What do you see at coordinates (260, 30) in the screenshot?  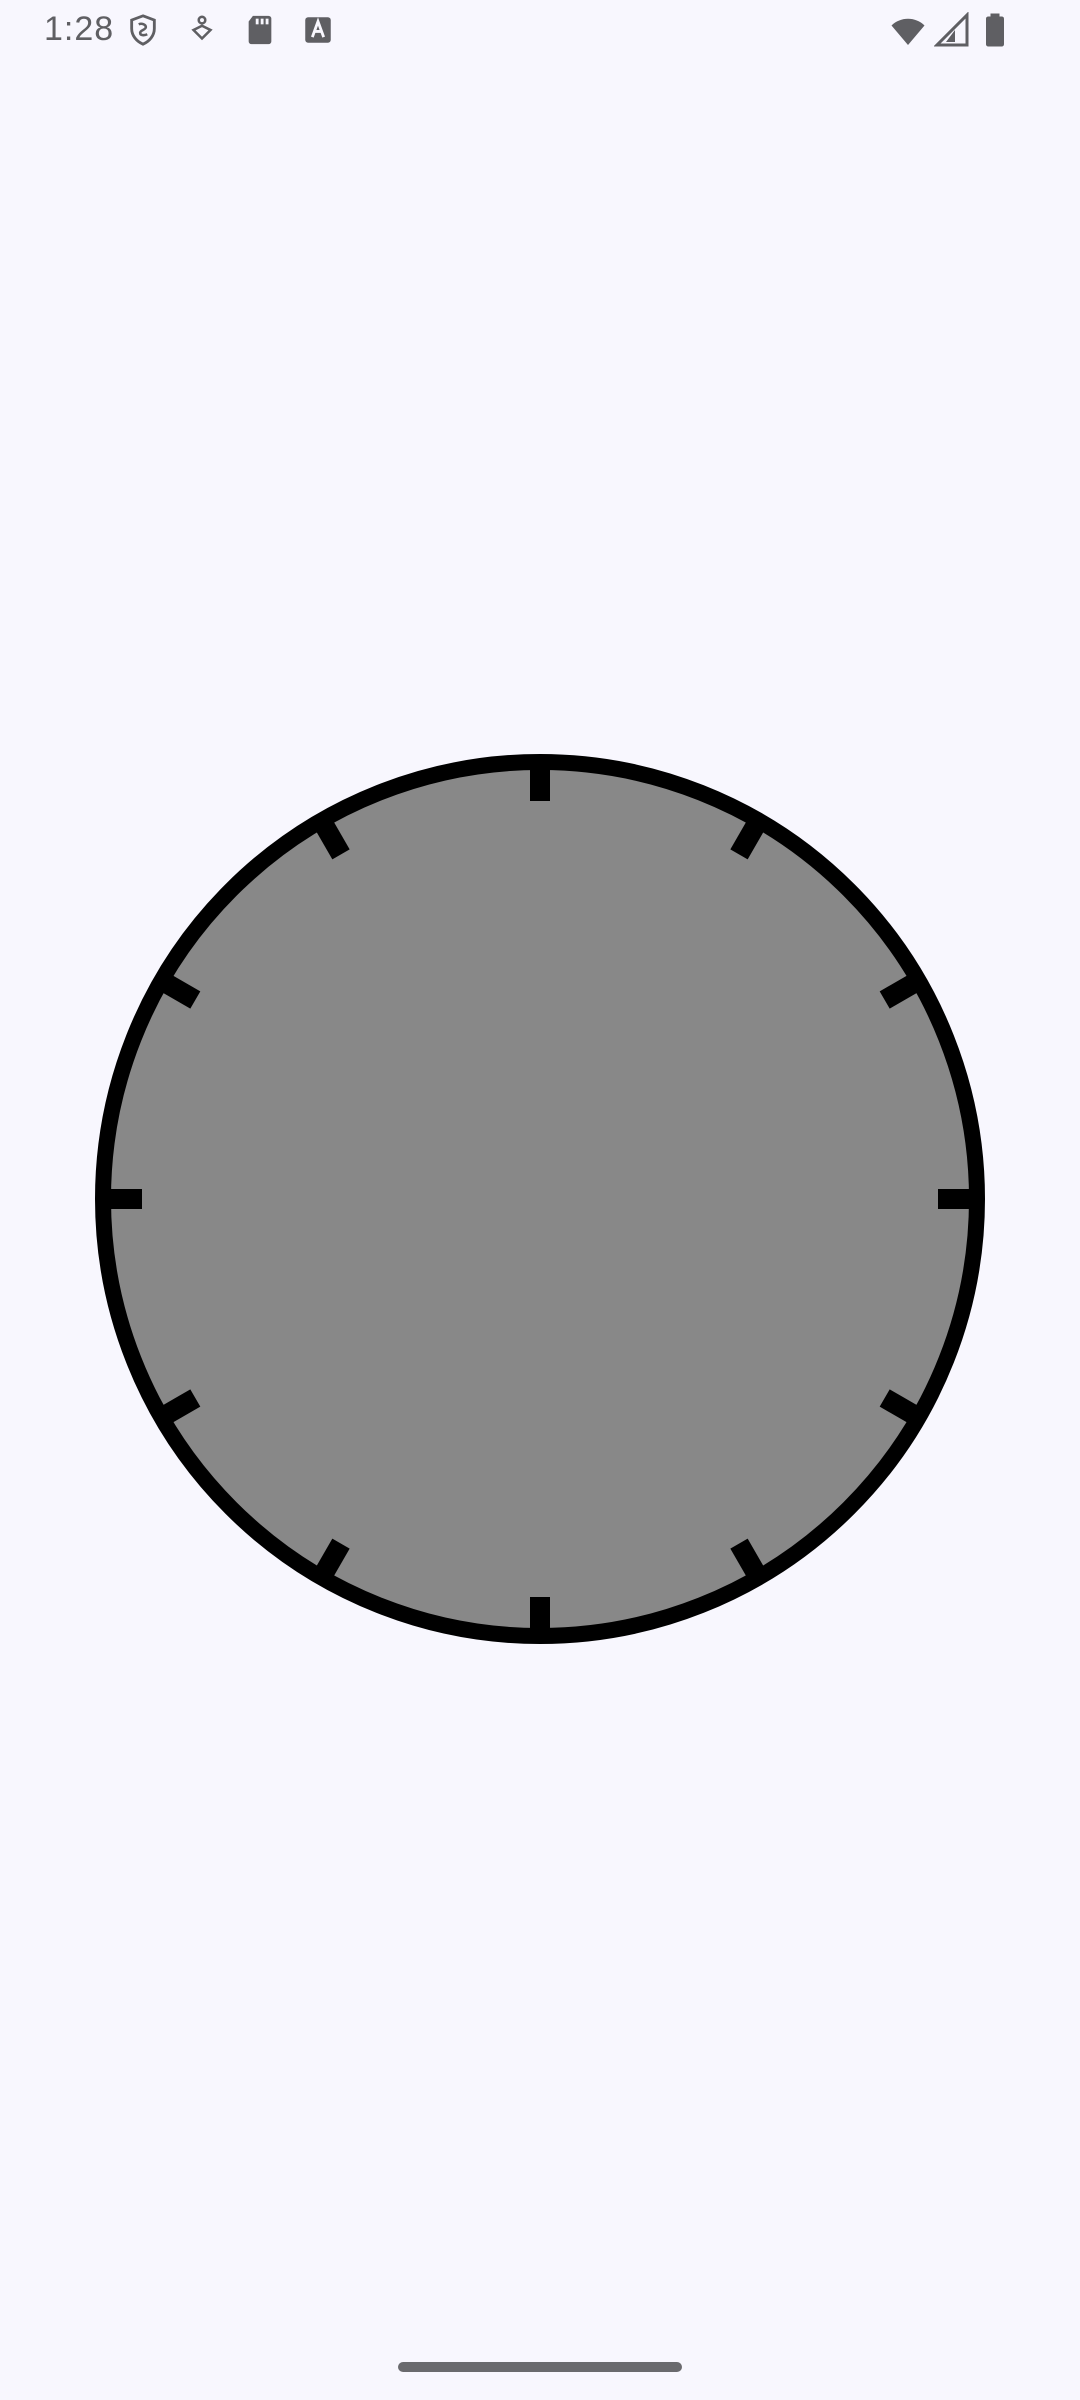 I see `sd-card-icon` at bounding box center [260, 30].